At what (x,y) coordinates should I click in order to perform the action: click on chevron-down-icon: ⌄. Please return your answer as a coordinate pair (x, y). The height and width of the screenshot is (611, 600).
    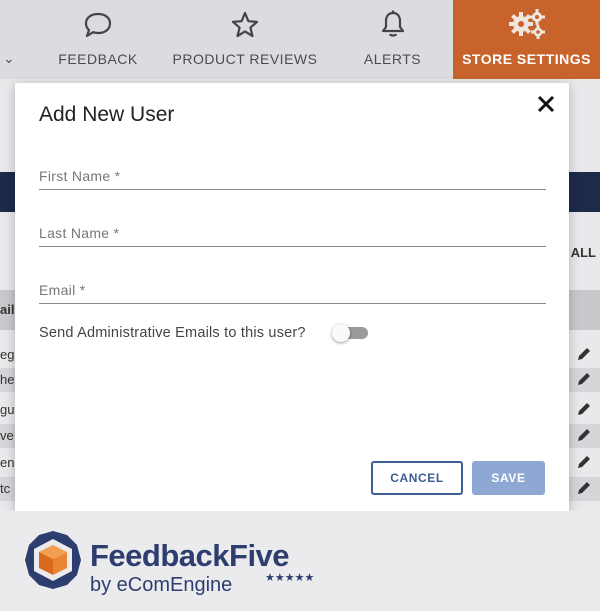
    Looking at the image, I should click on (9, 58).